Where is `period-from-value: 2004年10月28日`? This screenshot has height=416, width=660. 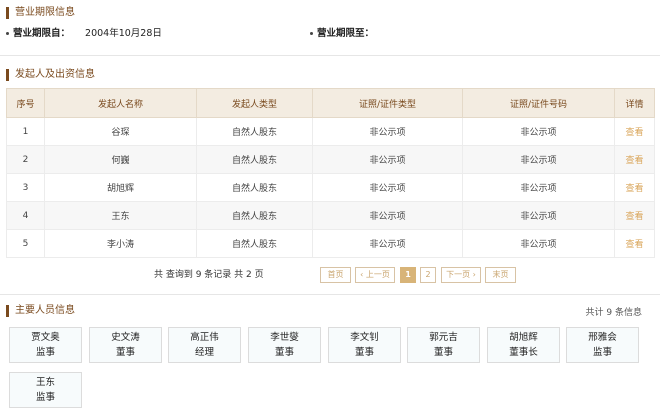 period-from-value: 2004年10月28日 is located at coordinates (123, 33).